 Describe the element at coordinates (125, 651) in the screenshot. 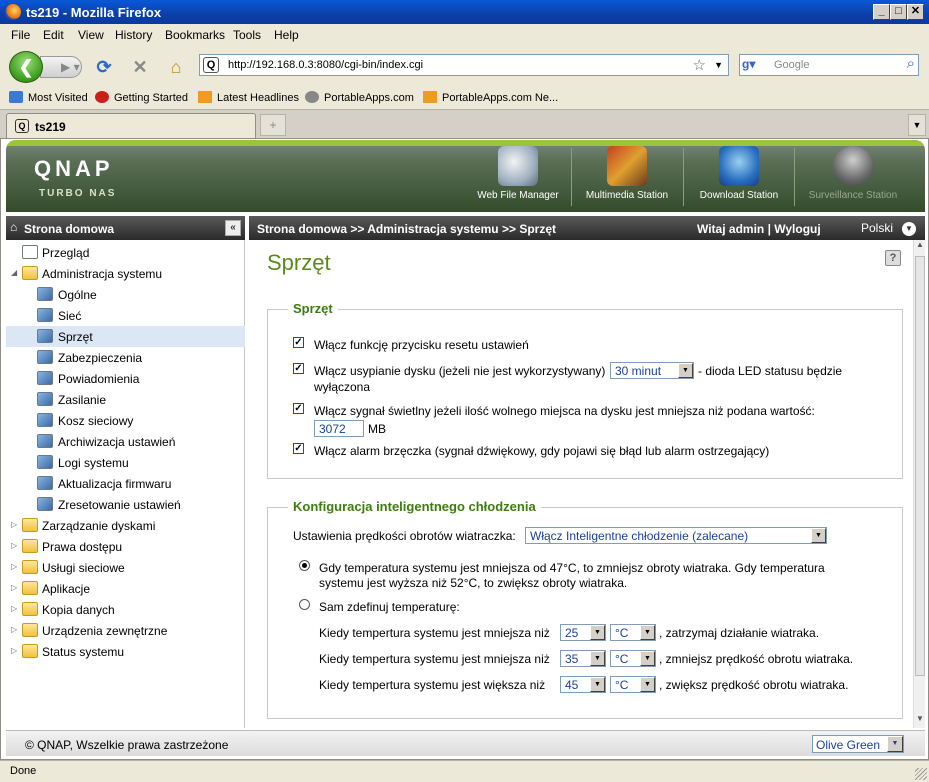

I see `sidebar-item: ▷ Status systemu` at that location.